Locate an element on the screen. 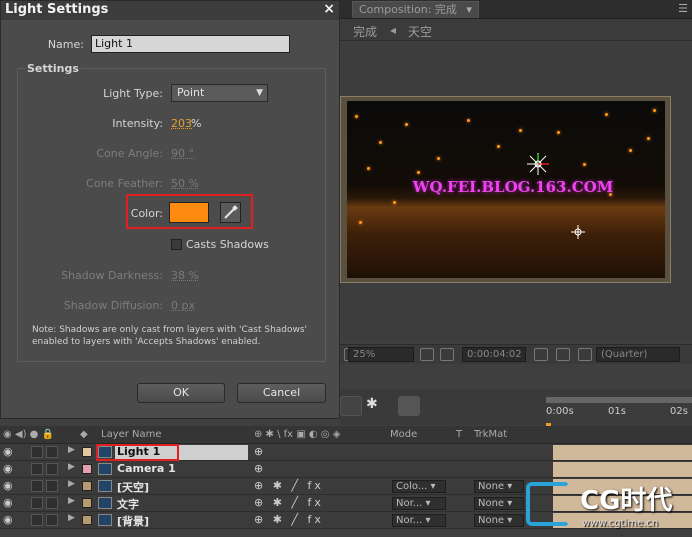  layer-name: [背景] is located at coordinates (133, 521).